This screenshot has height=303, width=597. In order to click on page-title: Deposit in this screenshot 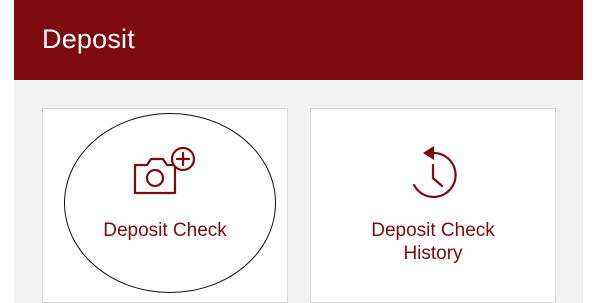, I will do `click(88, 39)`.